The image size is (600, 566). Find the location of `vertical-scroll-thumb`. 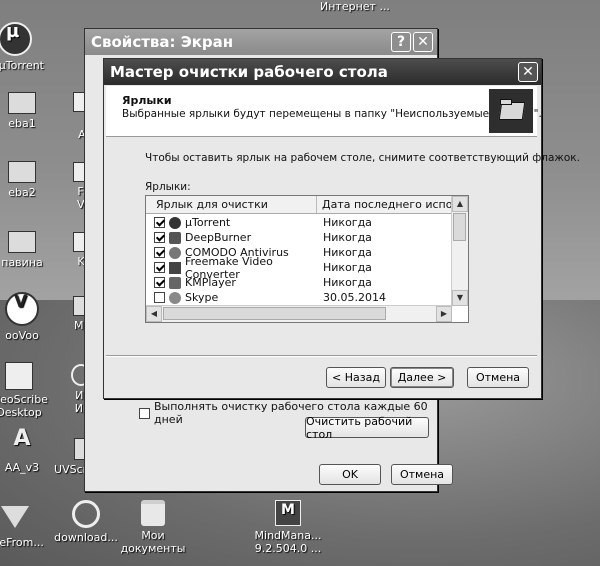

vertical-scroll-thumb is located at coordinates (459, 227).